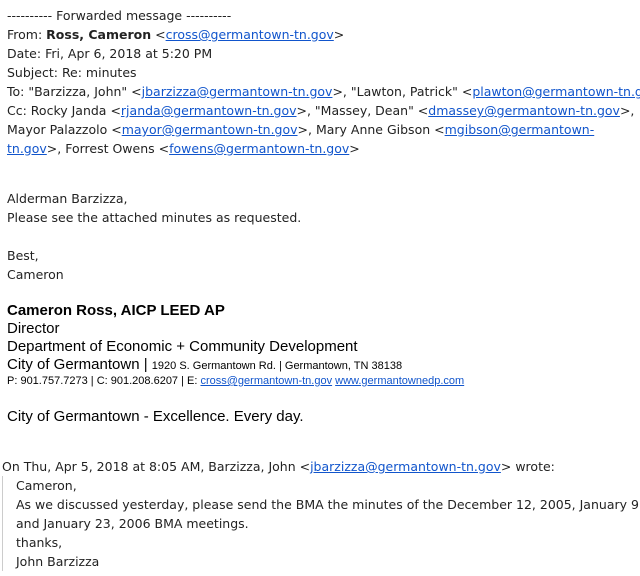  What do you see at coordinates (58, 561) in the screenshot?
I see `quoted-name: John Barzizza` at bounding box center [58, 561].